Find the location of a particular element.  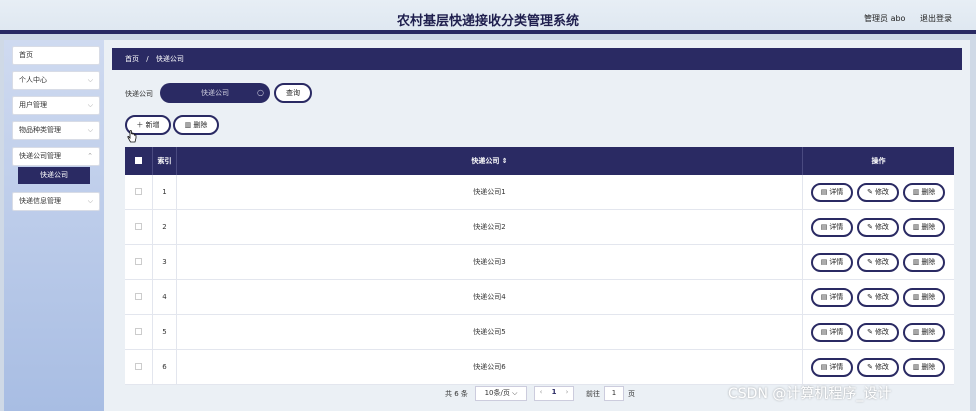

select-all-checkbox is located at coordinates (138, 161).